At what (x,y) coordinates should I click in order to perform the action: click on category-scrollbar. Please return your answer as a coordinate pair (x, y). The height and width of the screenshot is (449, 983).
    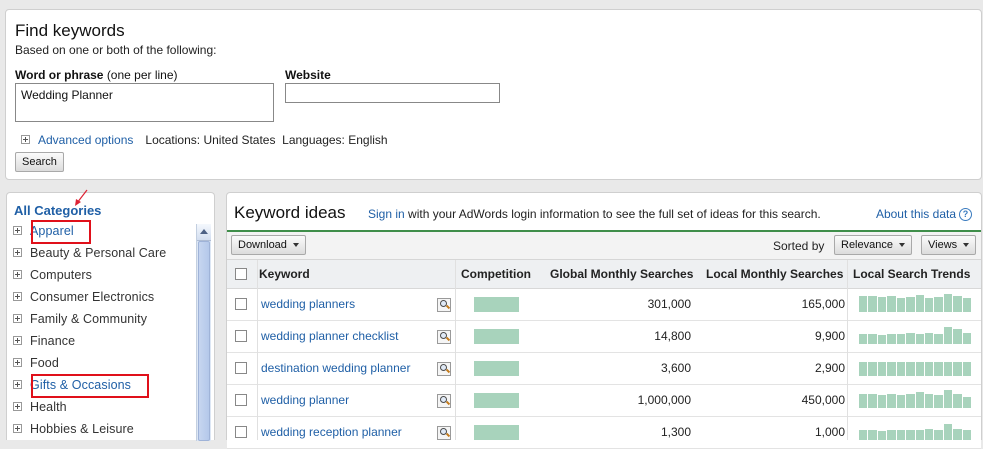
    Looking at the image, I should click on (203, 332).